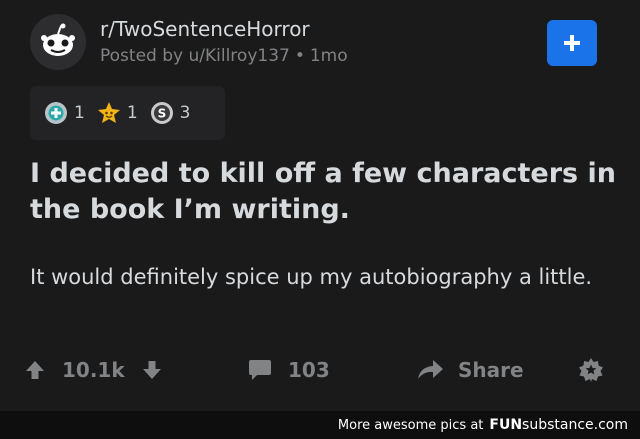 The width and height of the screenshot is (640, 439). Describe the element at coordinates (491, 370) in the screenshot. I see `share-label: Share` at that location.